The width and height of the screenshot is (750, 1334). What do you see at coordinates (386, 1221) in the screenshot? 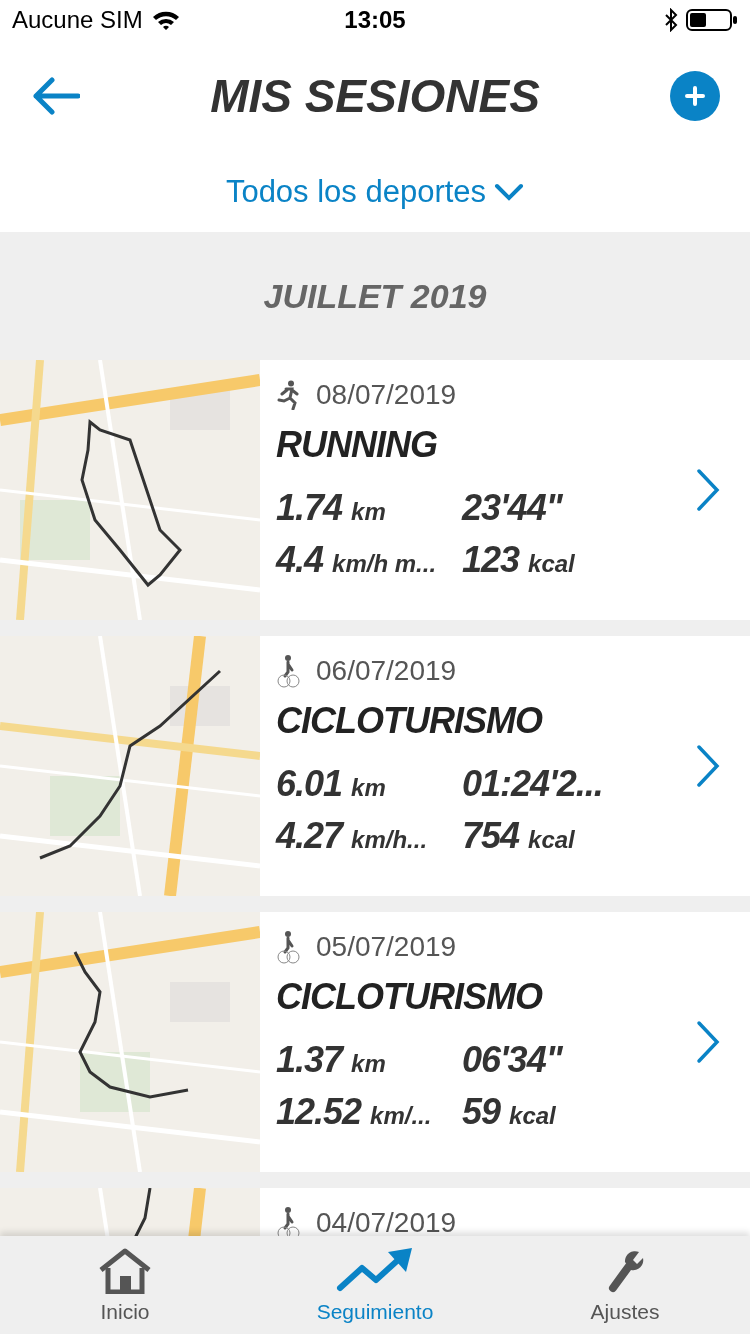
I see `session-date: 04/07/2019` at bounding box center [386, 1221].